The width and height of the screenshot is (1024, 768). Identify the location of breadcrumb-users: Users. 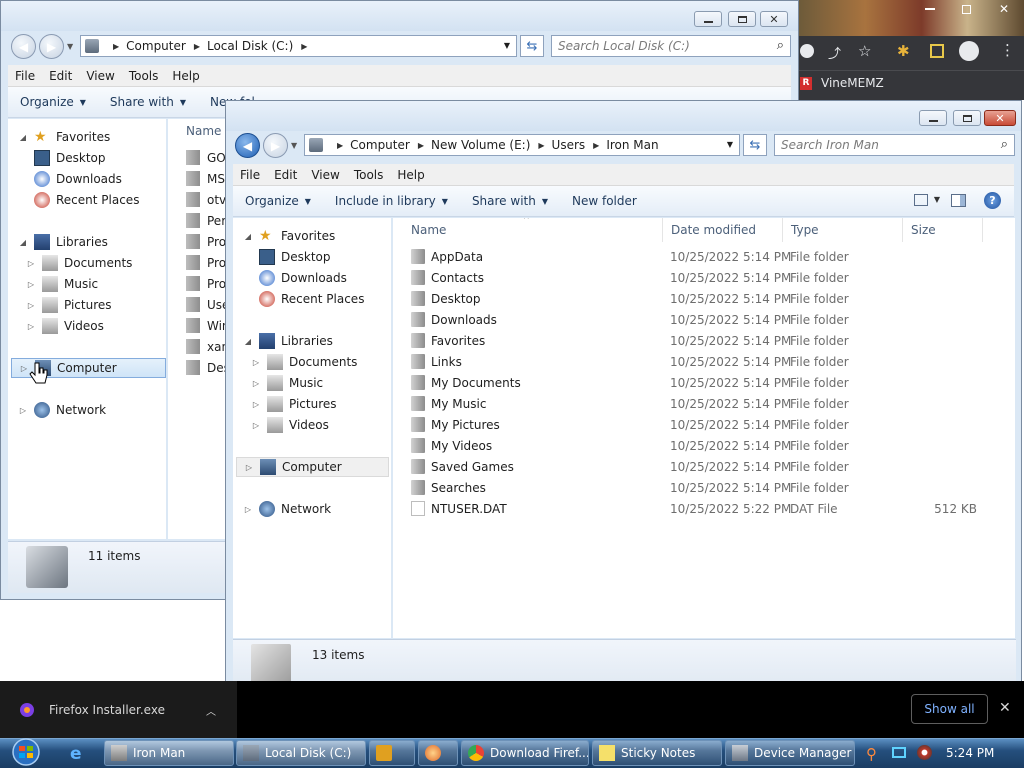
(569, 145).